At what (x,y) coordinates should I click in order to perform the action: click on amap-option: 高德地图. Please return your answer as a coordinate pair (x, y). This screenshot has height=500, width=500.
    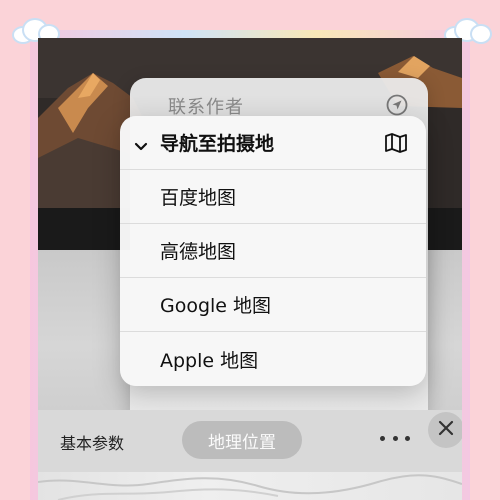
    Looking at the image, I should click on (273, 251).